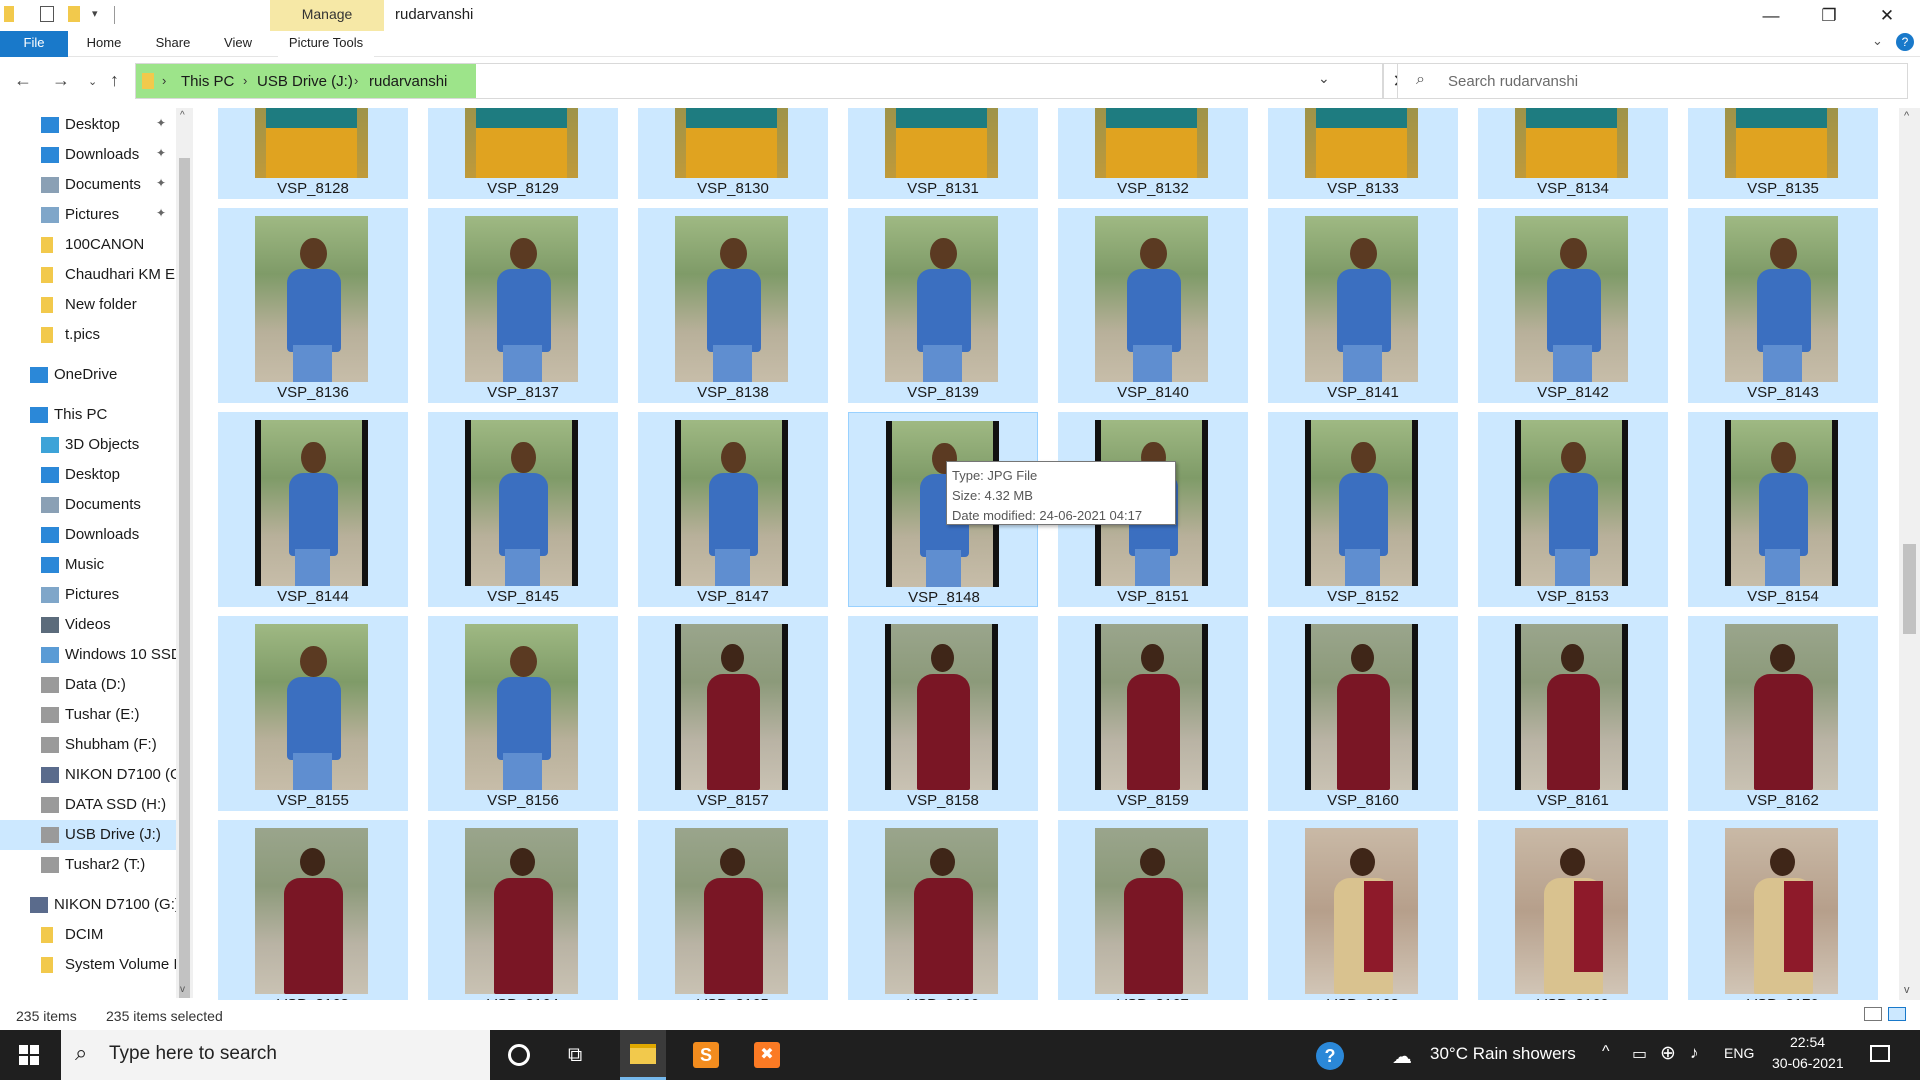  Describe the element at coordinates (1783, 153) in the screenshot. I see `file-tile: VSP_8135` at that location.